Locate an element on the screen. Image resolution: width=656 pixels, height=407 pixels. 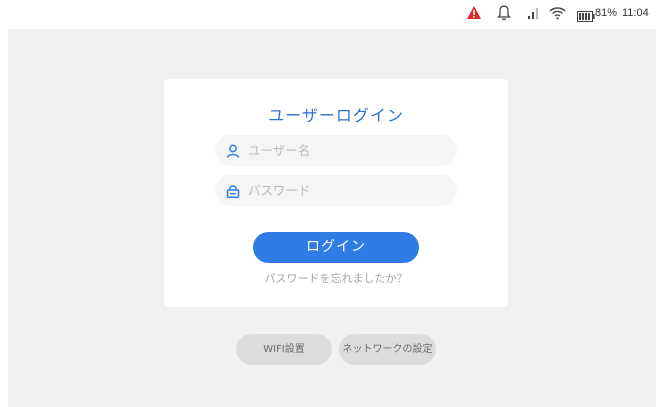
alert-triangle-icon is located at coordinates (474, 14).